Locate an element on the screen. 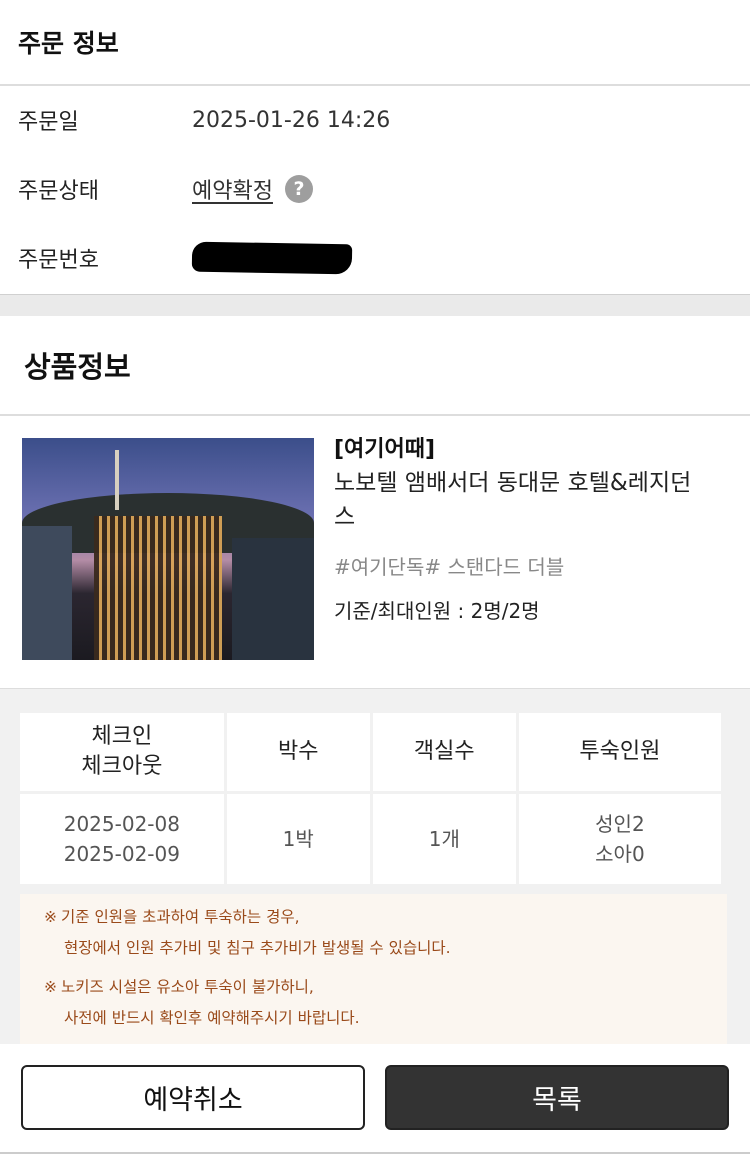 The width and height of the screenshot is (750, 1162). notice-item2-line1: 노키즈 시설은 유소아 투숙이 불가하니, is located at coordinates (187, 987).